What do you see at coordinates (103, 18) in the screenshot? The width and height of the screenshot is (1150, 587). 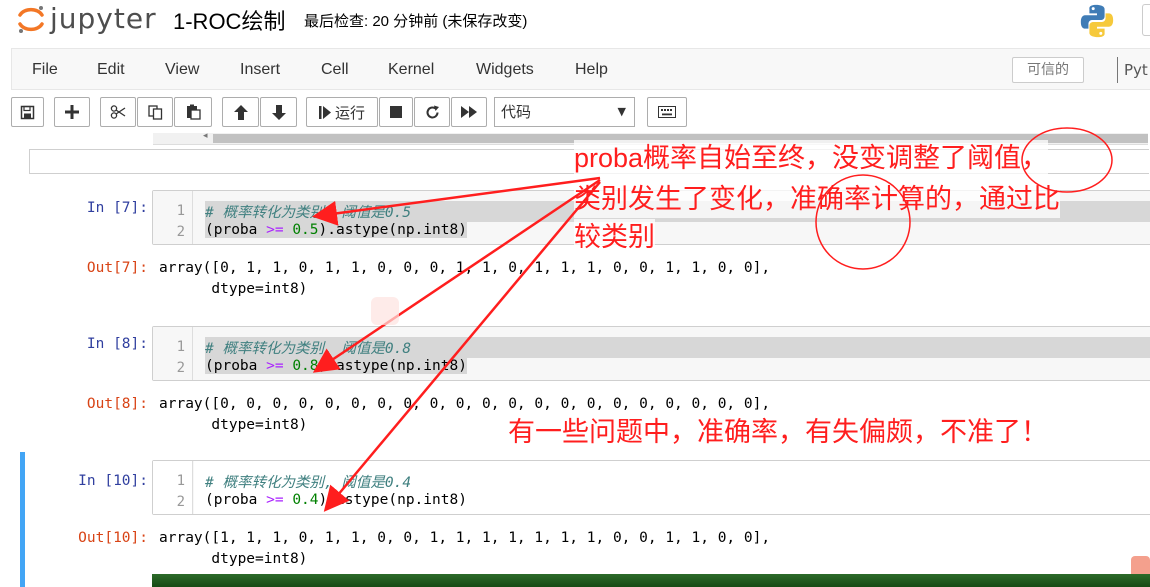 I see `jupyter-wordmark: jupyter` at bounding box center [103, 18].